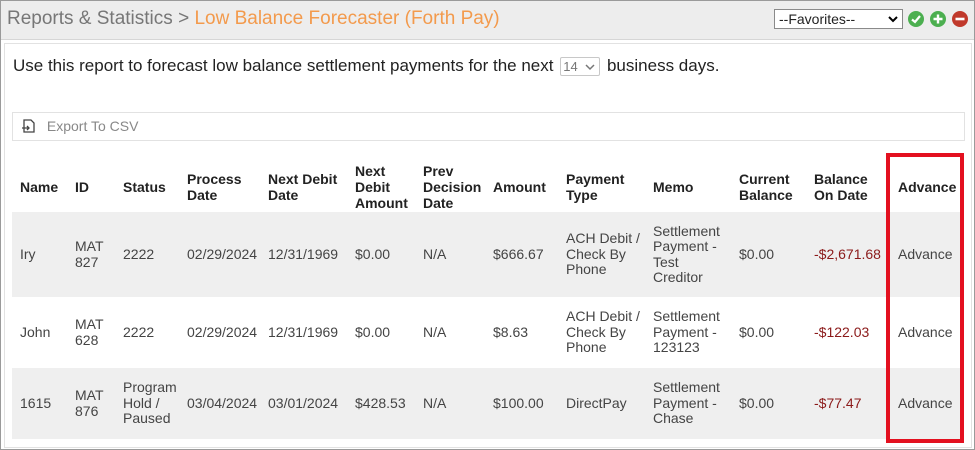 The height and width of the screenshot is (450, 975). What do you see at coordinates (688, 332) in the screenshot?
I see `cell-memo: Settlement Payment - 123123` at bounding box center [688, 332].